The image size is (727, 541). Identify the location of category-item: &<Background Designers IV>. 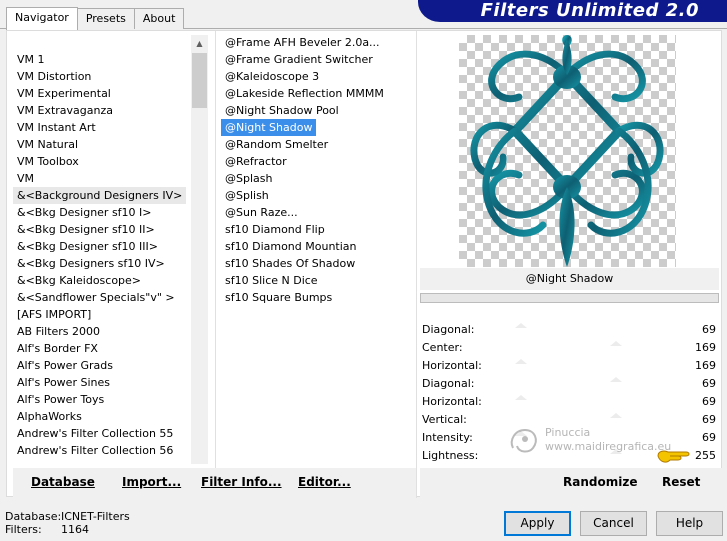
(100, 195).